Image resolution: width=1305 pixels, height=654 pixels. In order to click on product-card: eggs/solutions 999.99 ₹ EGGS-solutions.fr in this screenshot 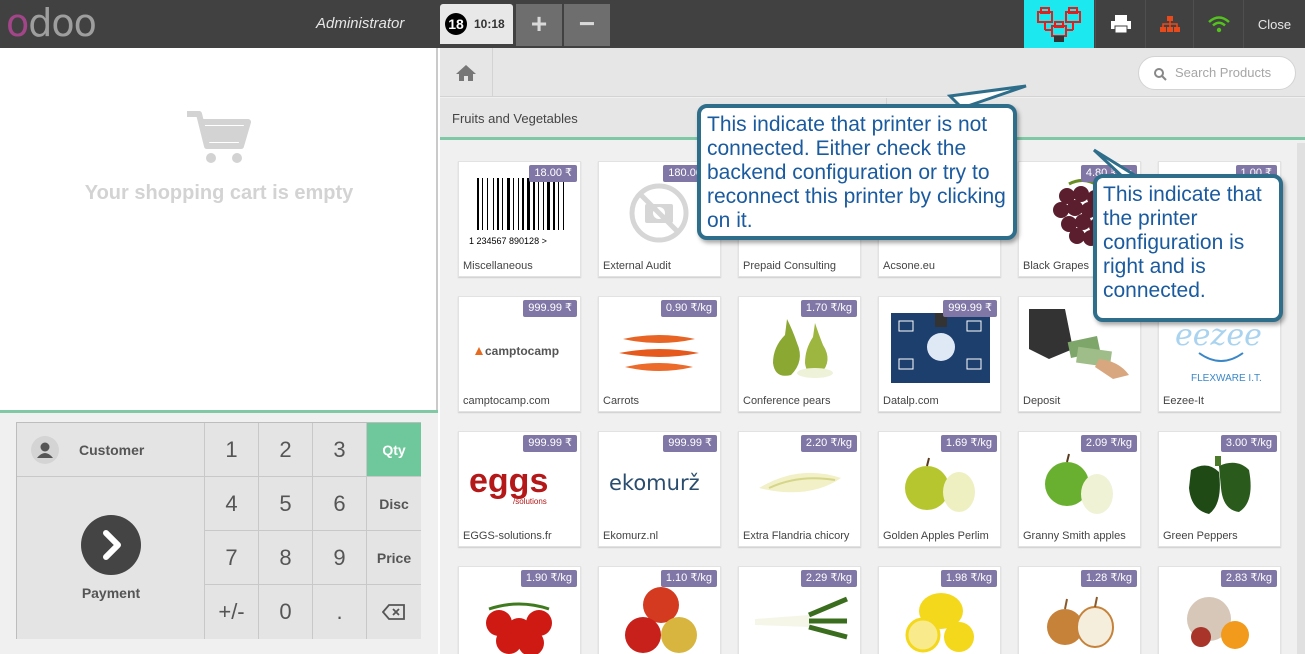, I will do `click(519, 489)`.